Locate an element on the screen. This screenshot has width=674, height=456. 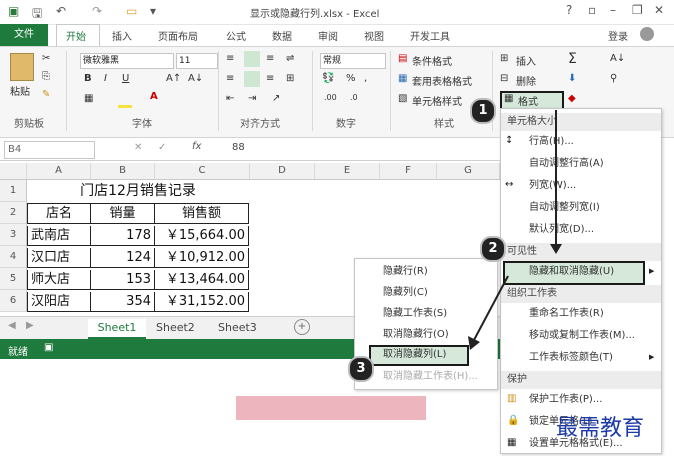
step-arrows is located at coordinates (515, 230).